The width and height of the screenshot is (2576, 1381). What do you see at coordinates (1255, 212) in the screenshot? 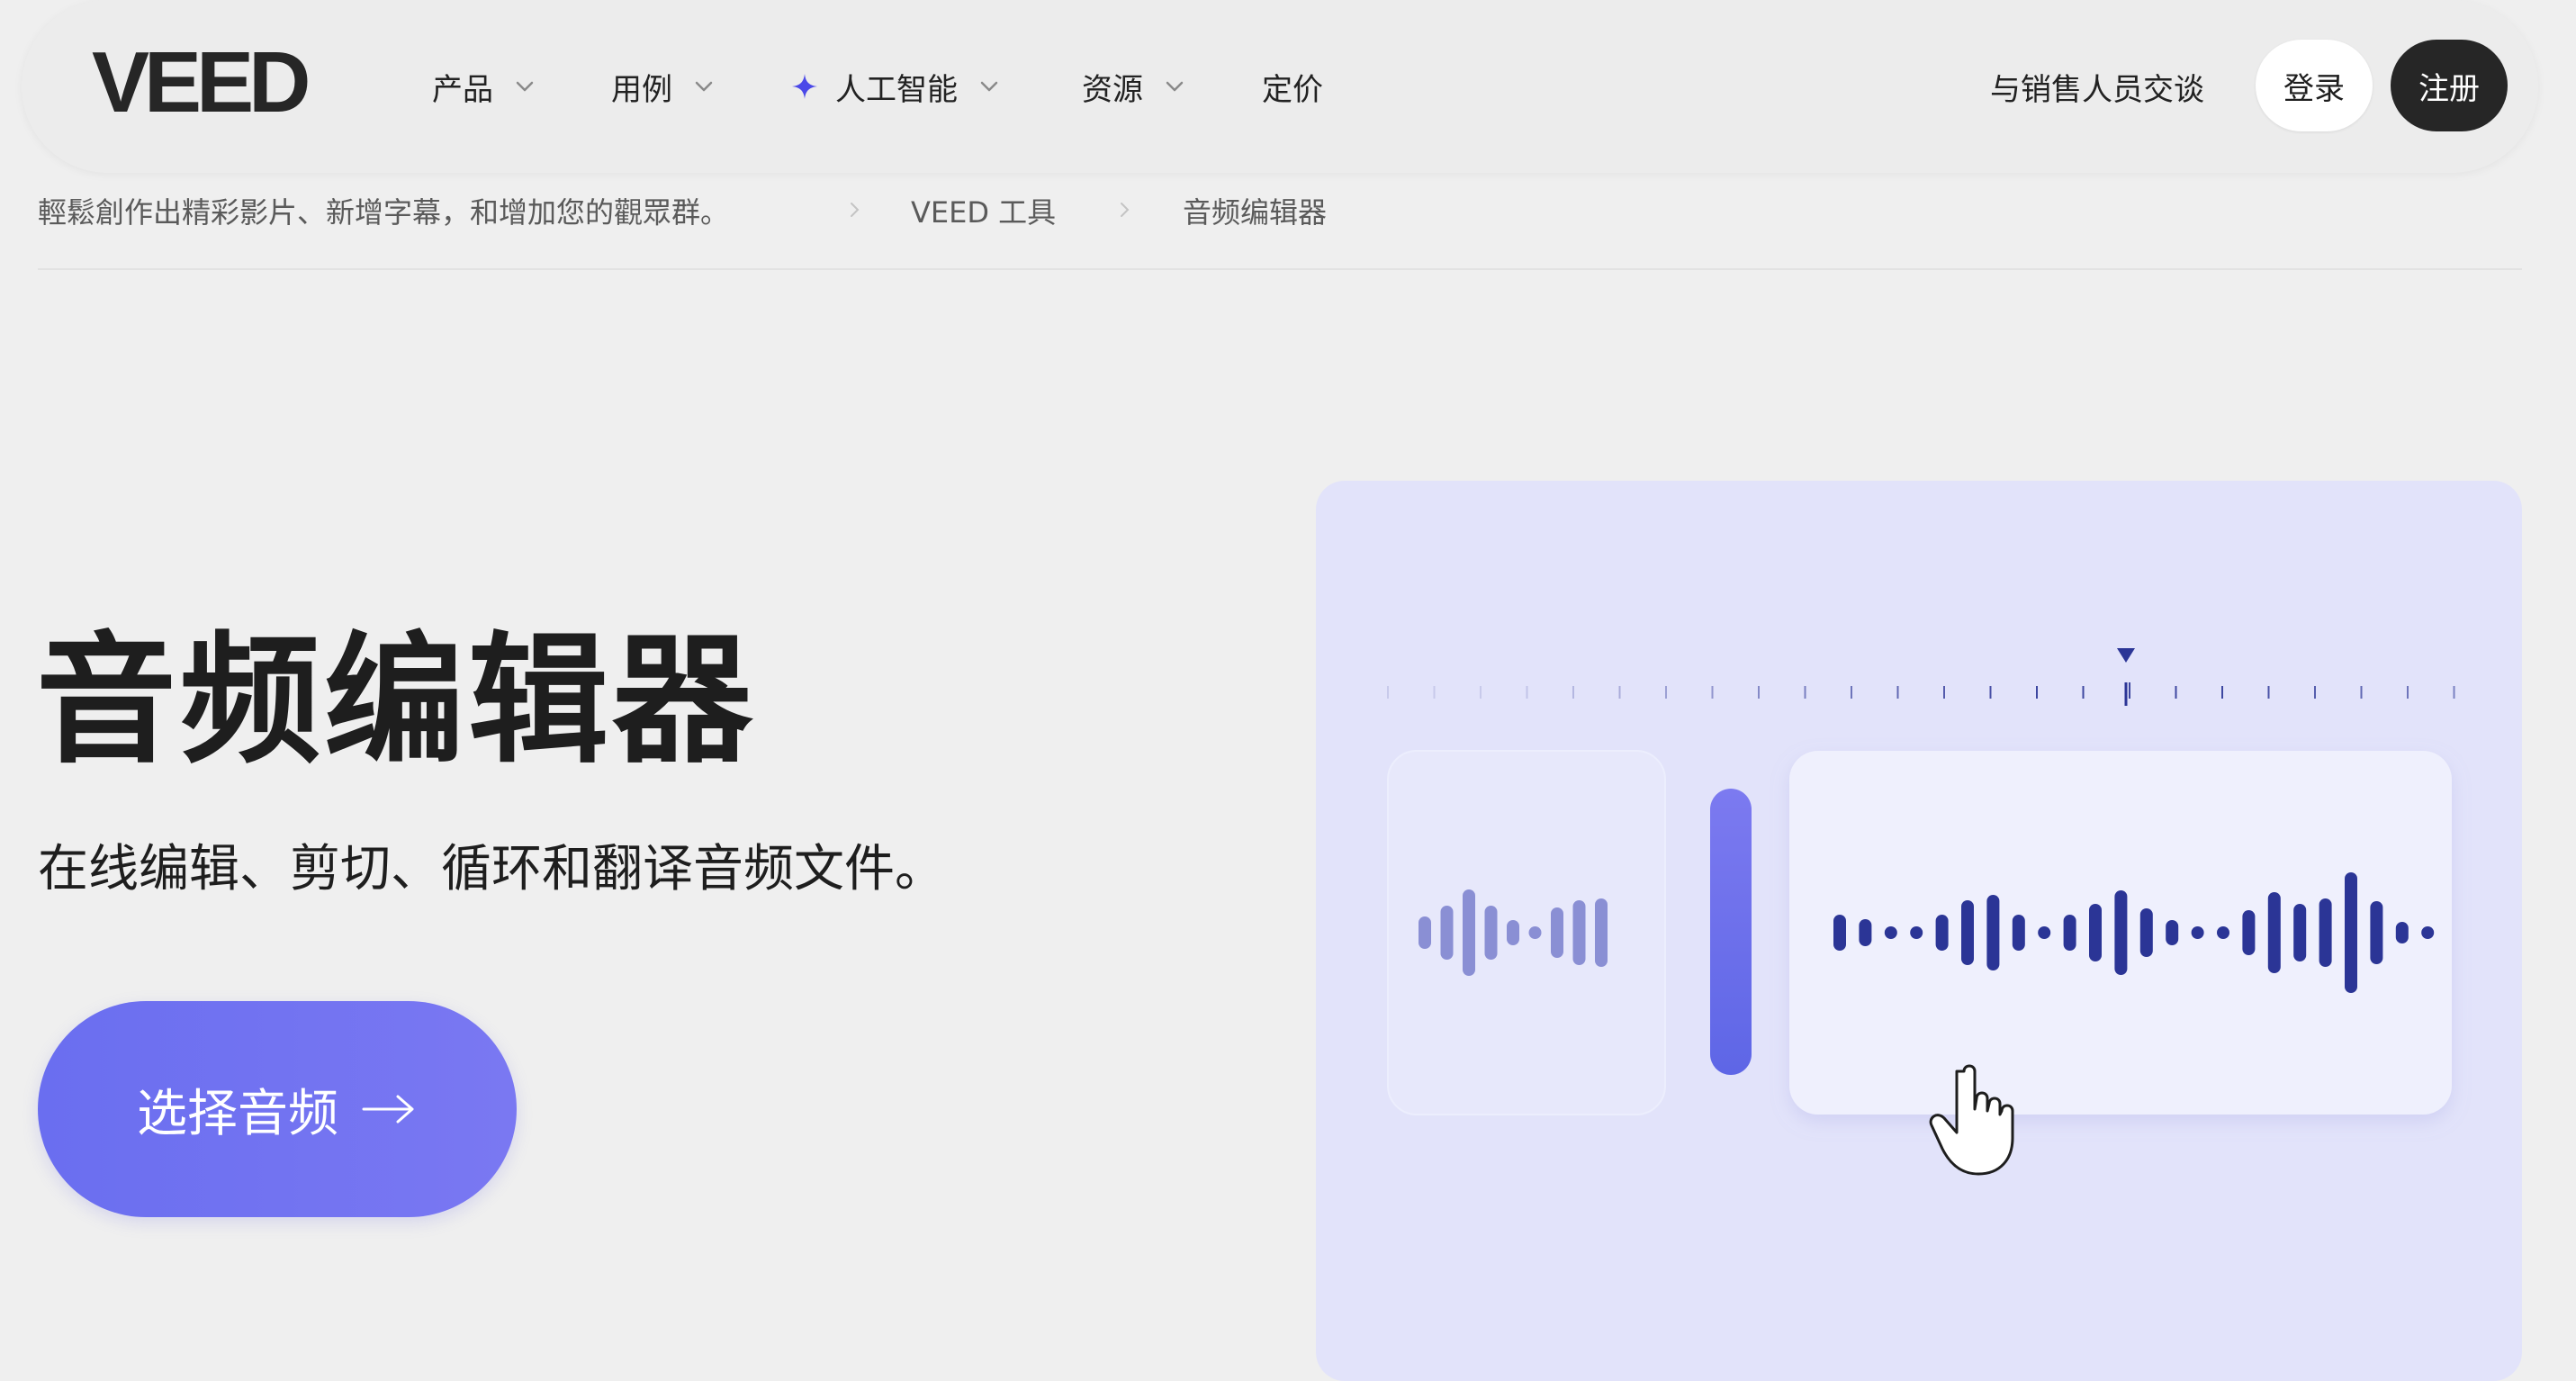
I see `breadcrumb-item-current: 音频编辑器` at bounding box center [1255, 212].